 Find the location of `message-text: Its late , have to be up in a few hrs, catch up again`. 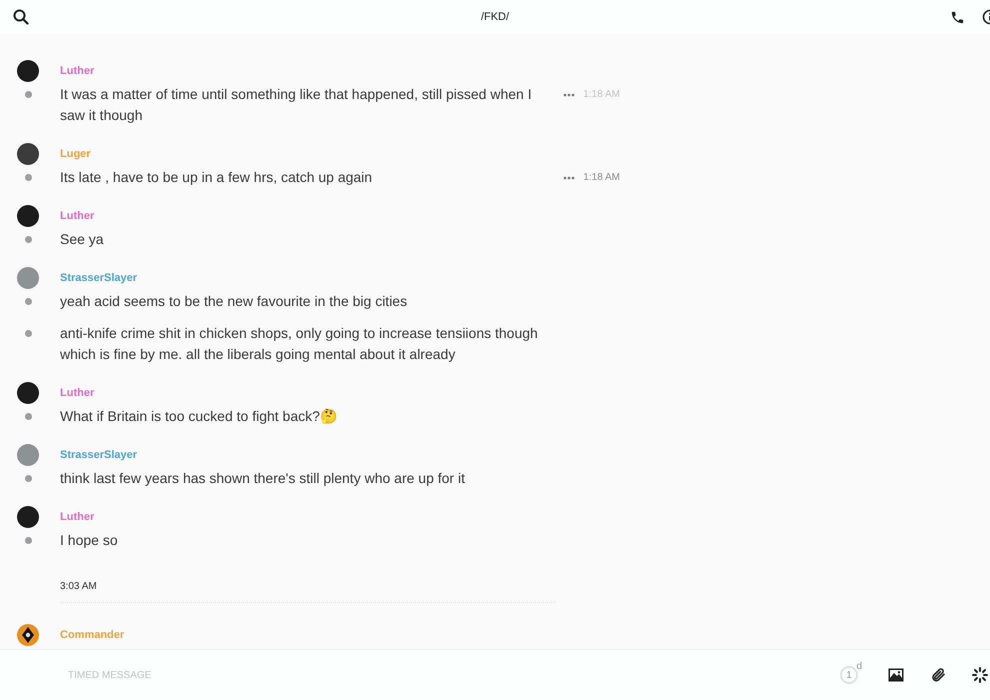

message-text: Its late , have to be up in a few hrs, catch up again is located at coordinates (217, 177).